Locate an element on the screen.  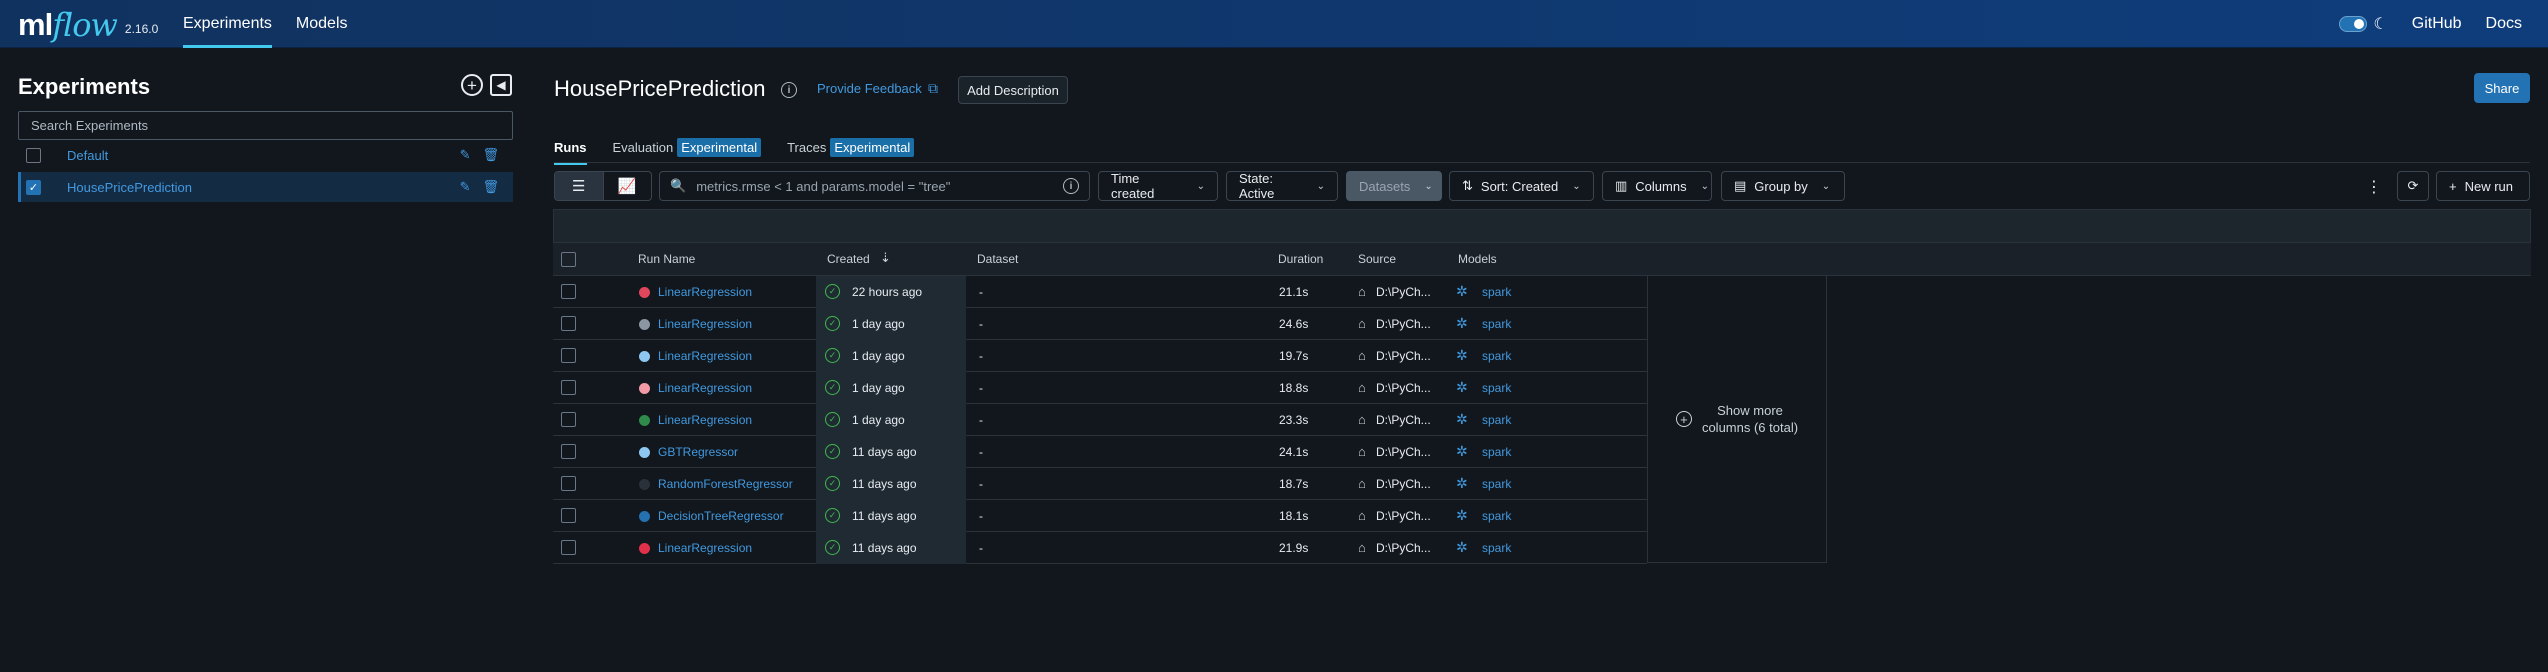
header-dataset: Dataset is located at coordinates (997, 259).